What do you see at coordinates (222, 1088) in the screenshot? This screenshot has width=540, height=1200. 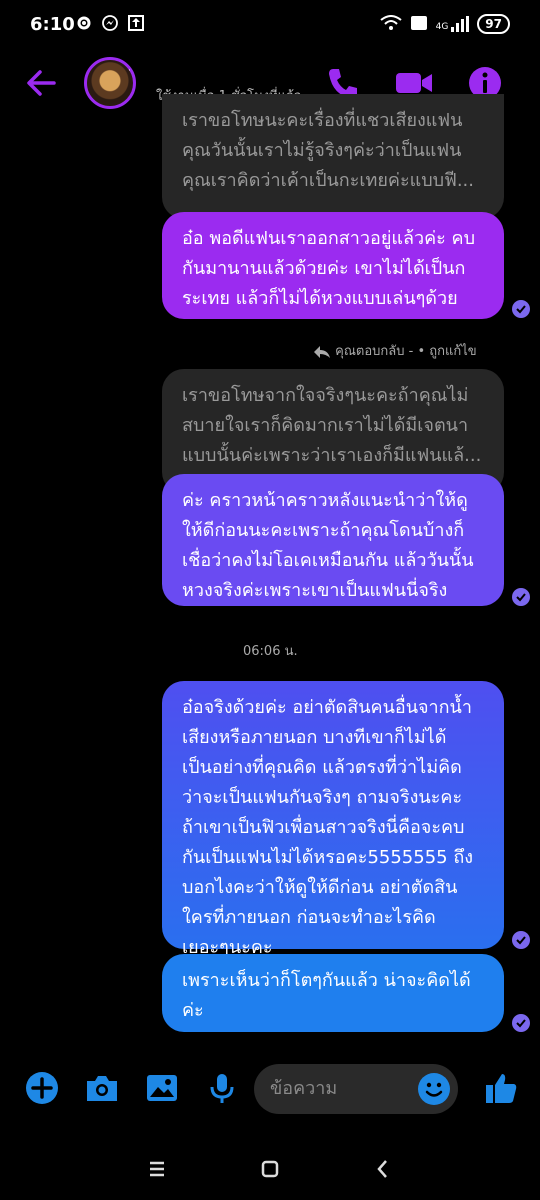 I see `mic-icon` at bounding box center [222, 1088].